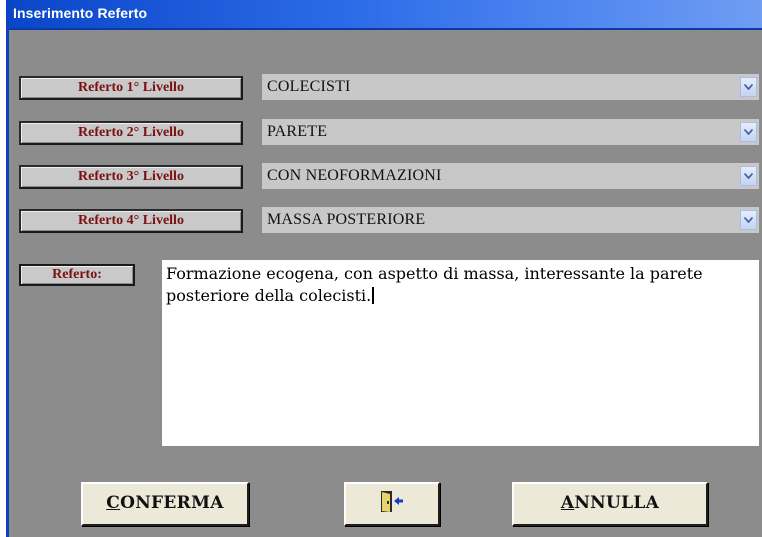 The height and width of the screenshot is (537, 762). I want to click on text-caret, so click(373, 295).